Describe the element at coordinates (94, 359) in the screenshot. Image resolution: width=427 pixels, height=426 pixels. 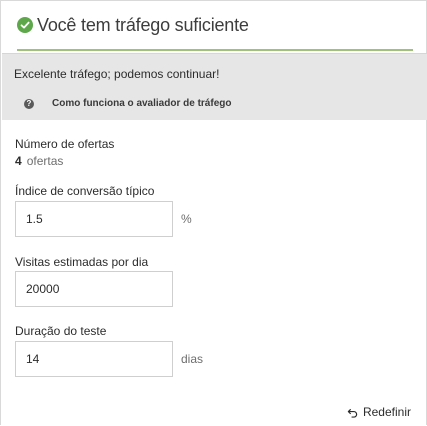
I see `duration-input` at that location.